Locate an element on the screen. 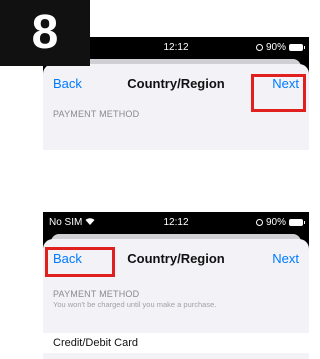 The height and width of the screenshot is (359, 320). section-header-payment: PAYMENT METHOD is located at coordinates (96, 294).